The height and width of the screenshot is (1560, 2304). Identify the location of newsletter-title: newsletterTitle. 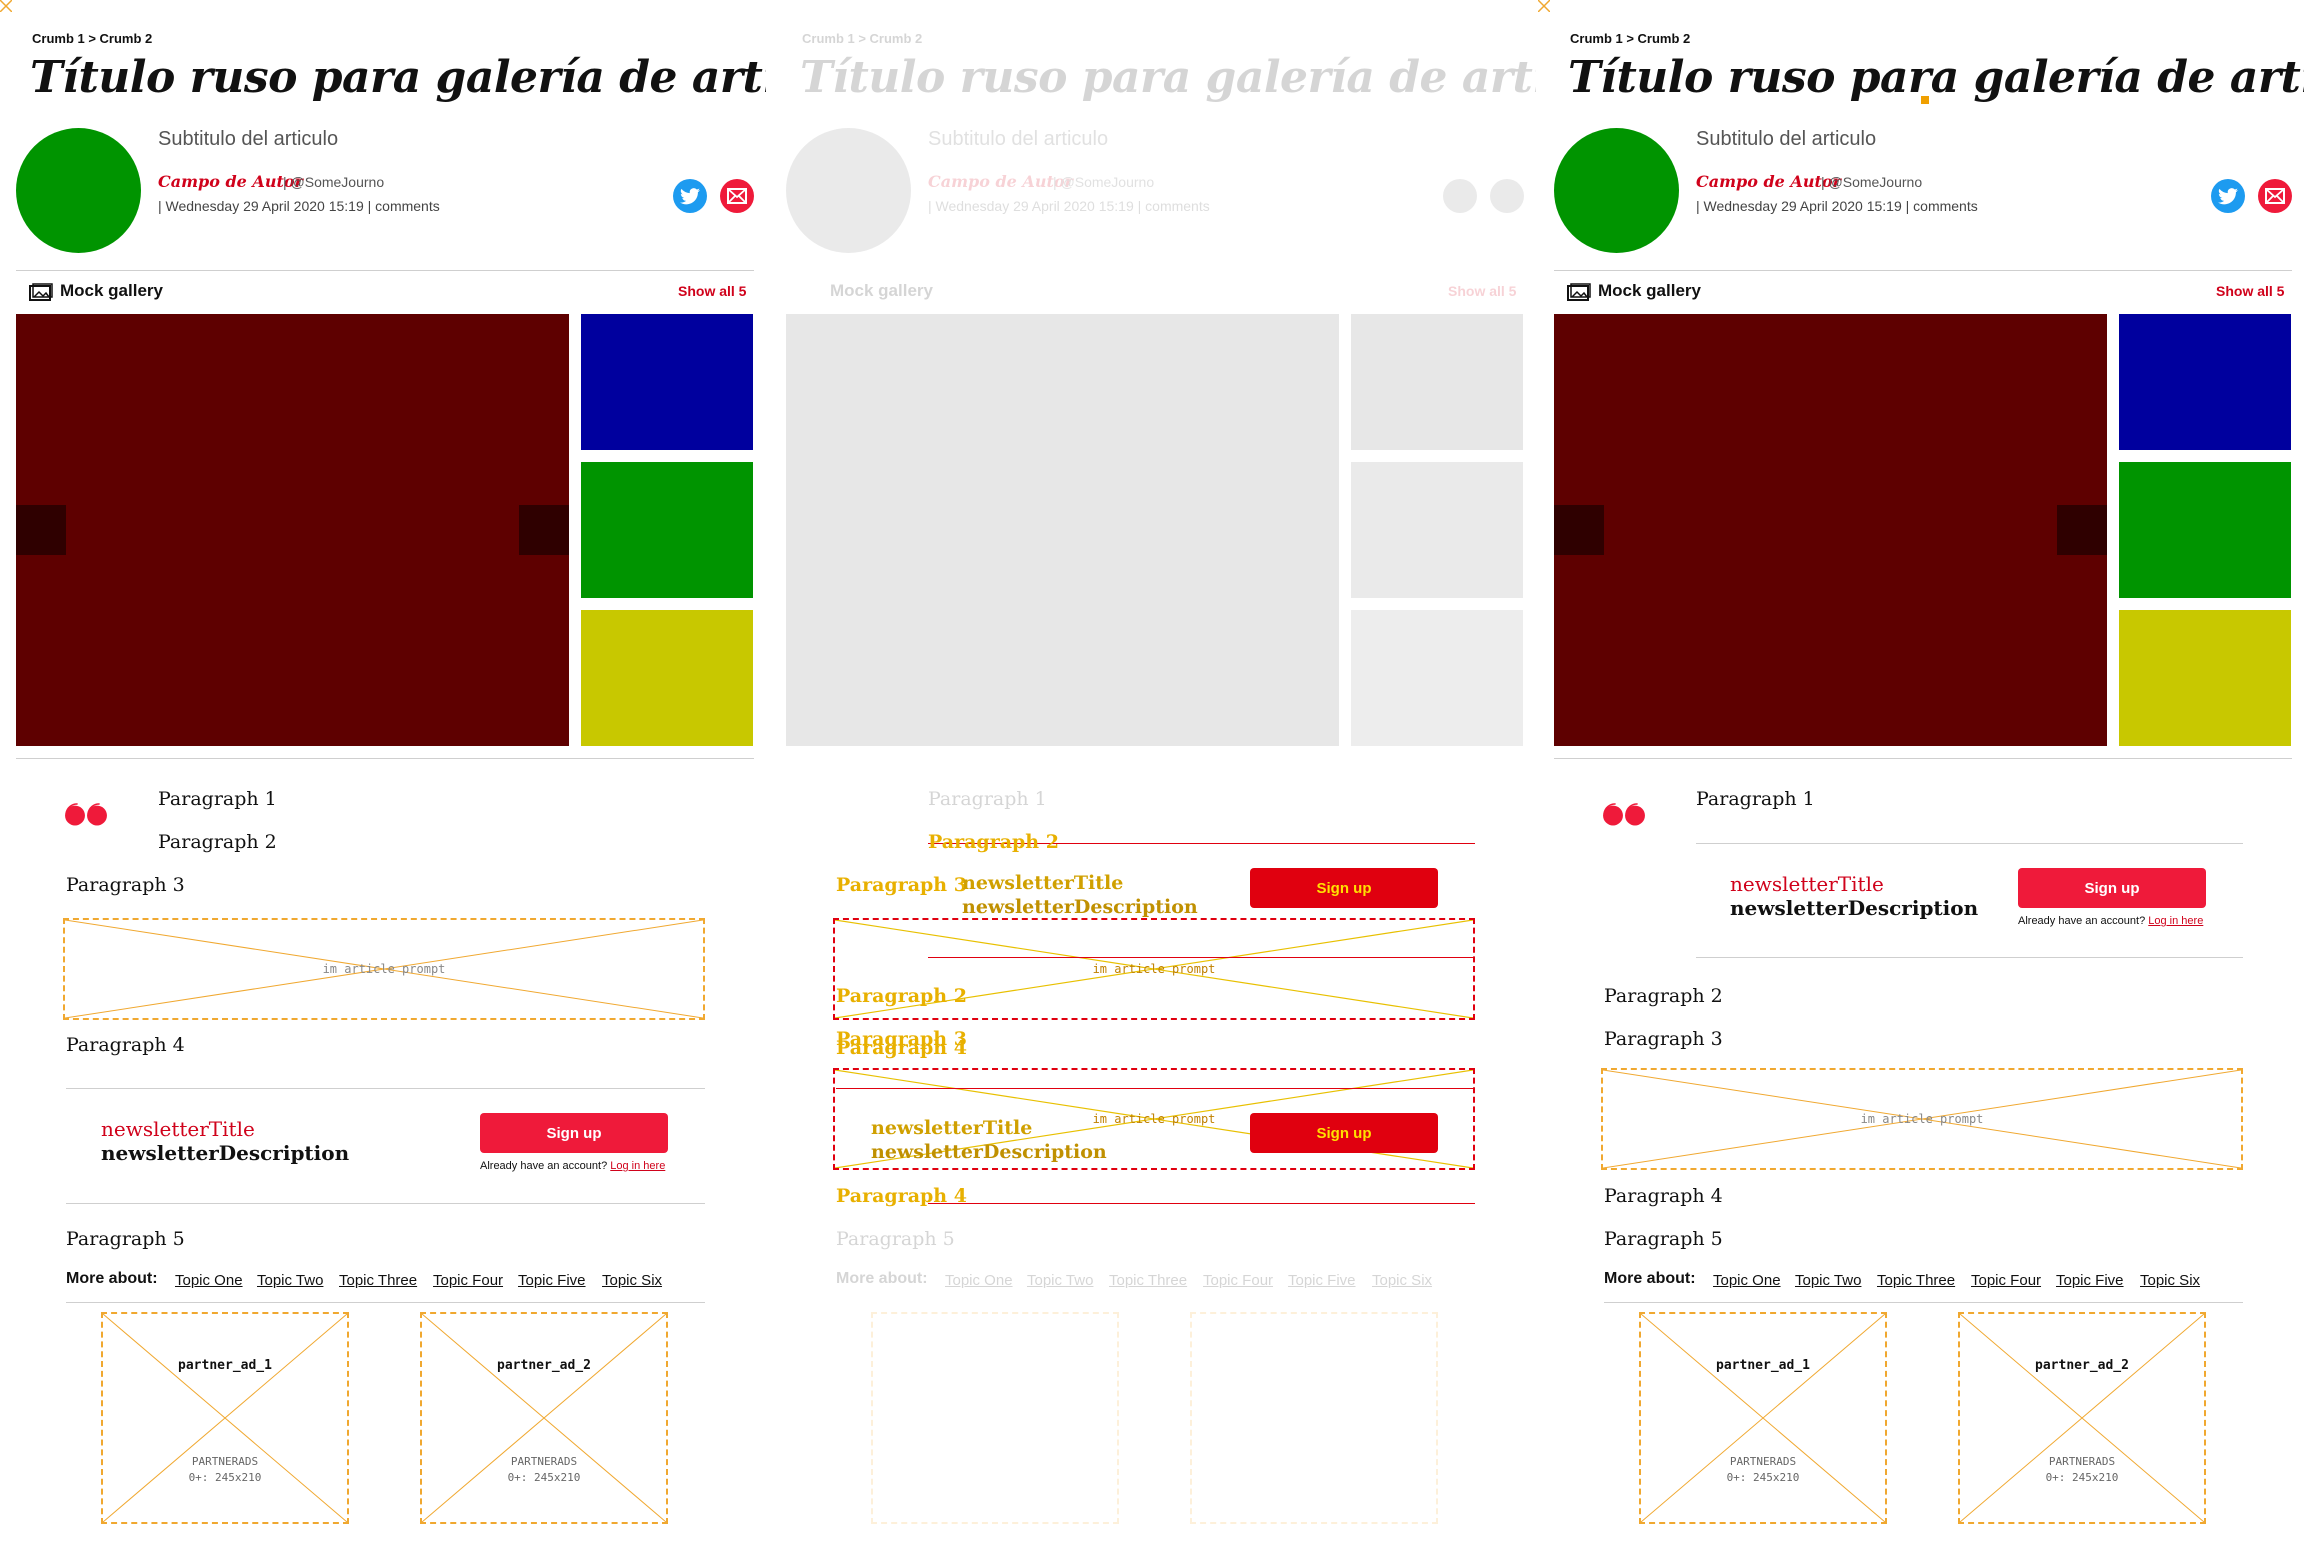
(178, 1129).